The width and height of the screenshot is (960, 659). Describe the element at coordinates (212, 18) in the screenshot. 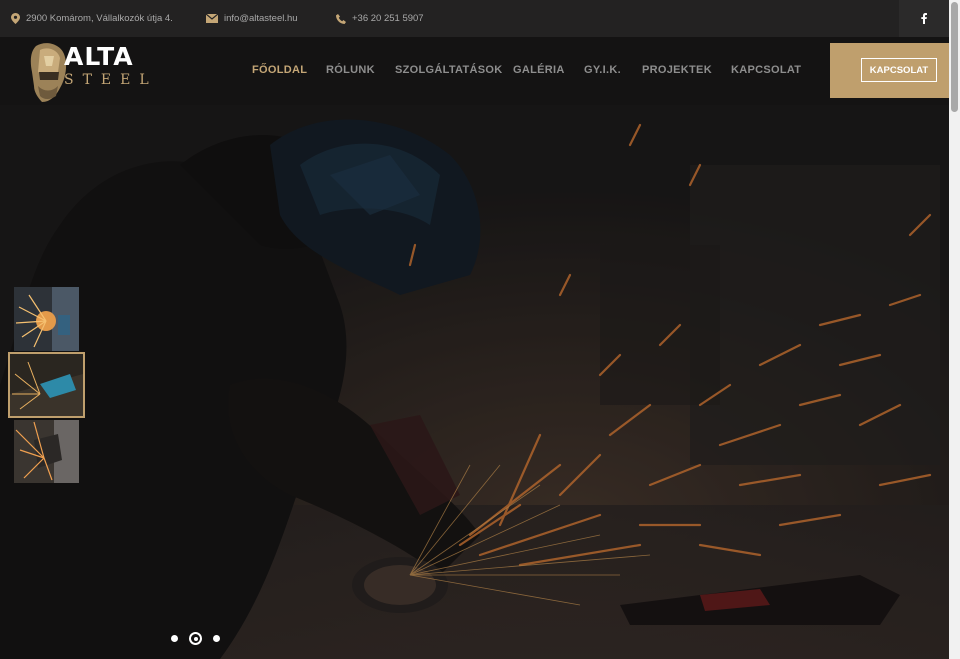

I see `envelope-icon` at that location.